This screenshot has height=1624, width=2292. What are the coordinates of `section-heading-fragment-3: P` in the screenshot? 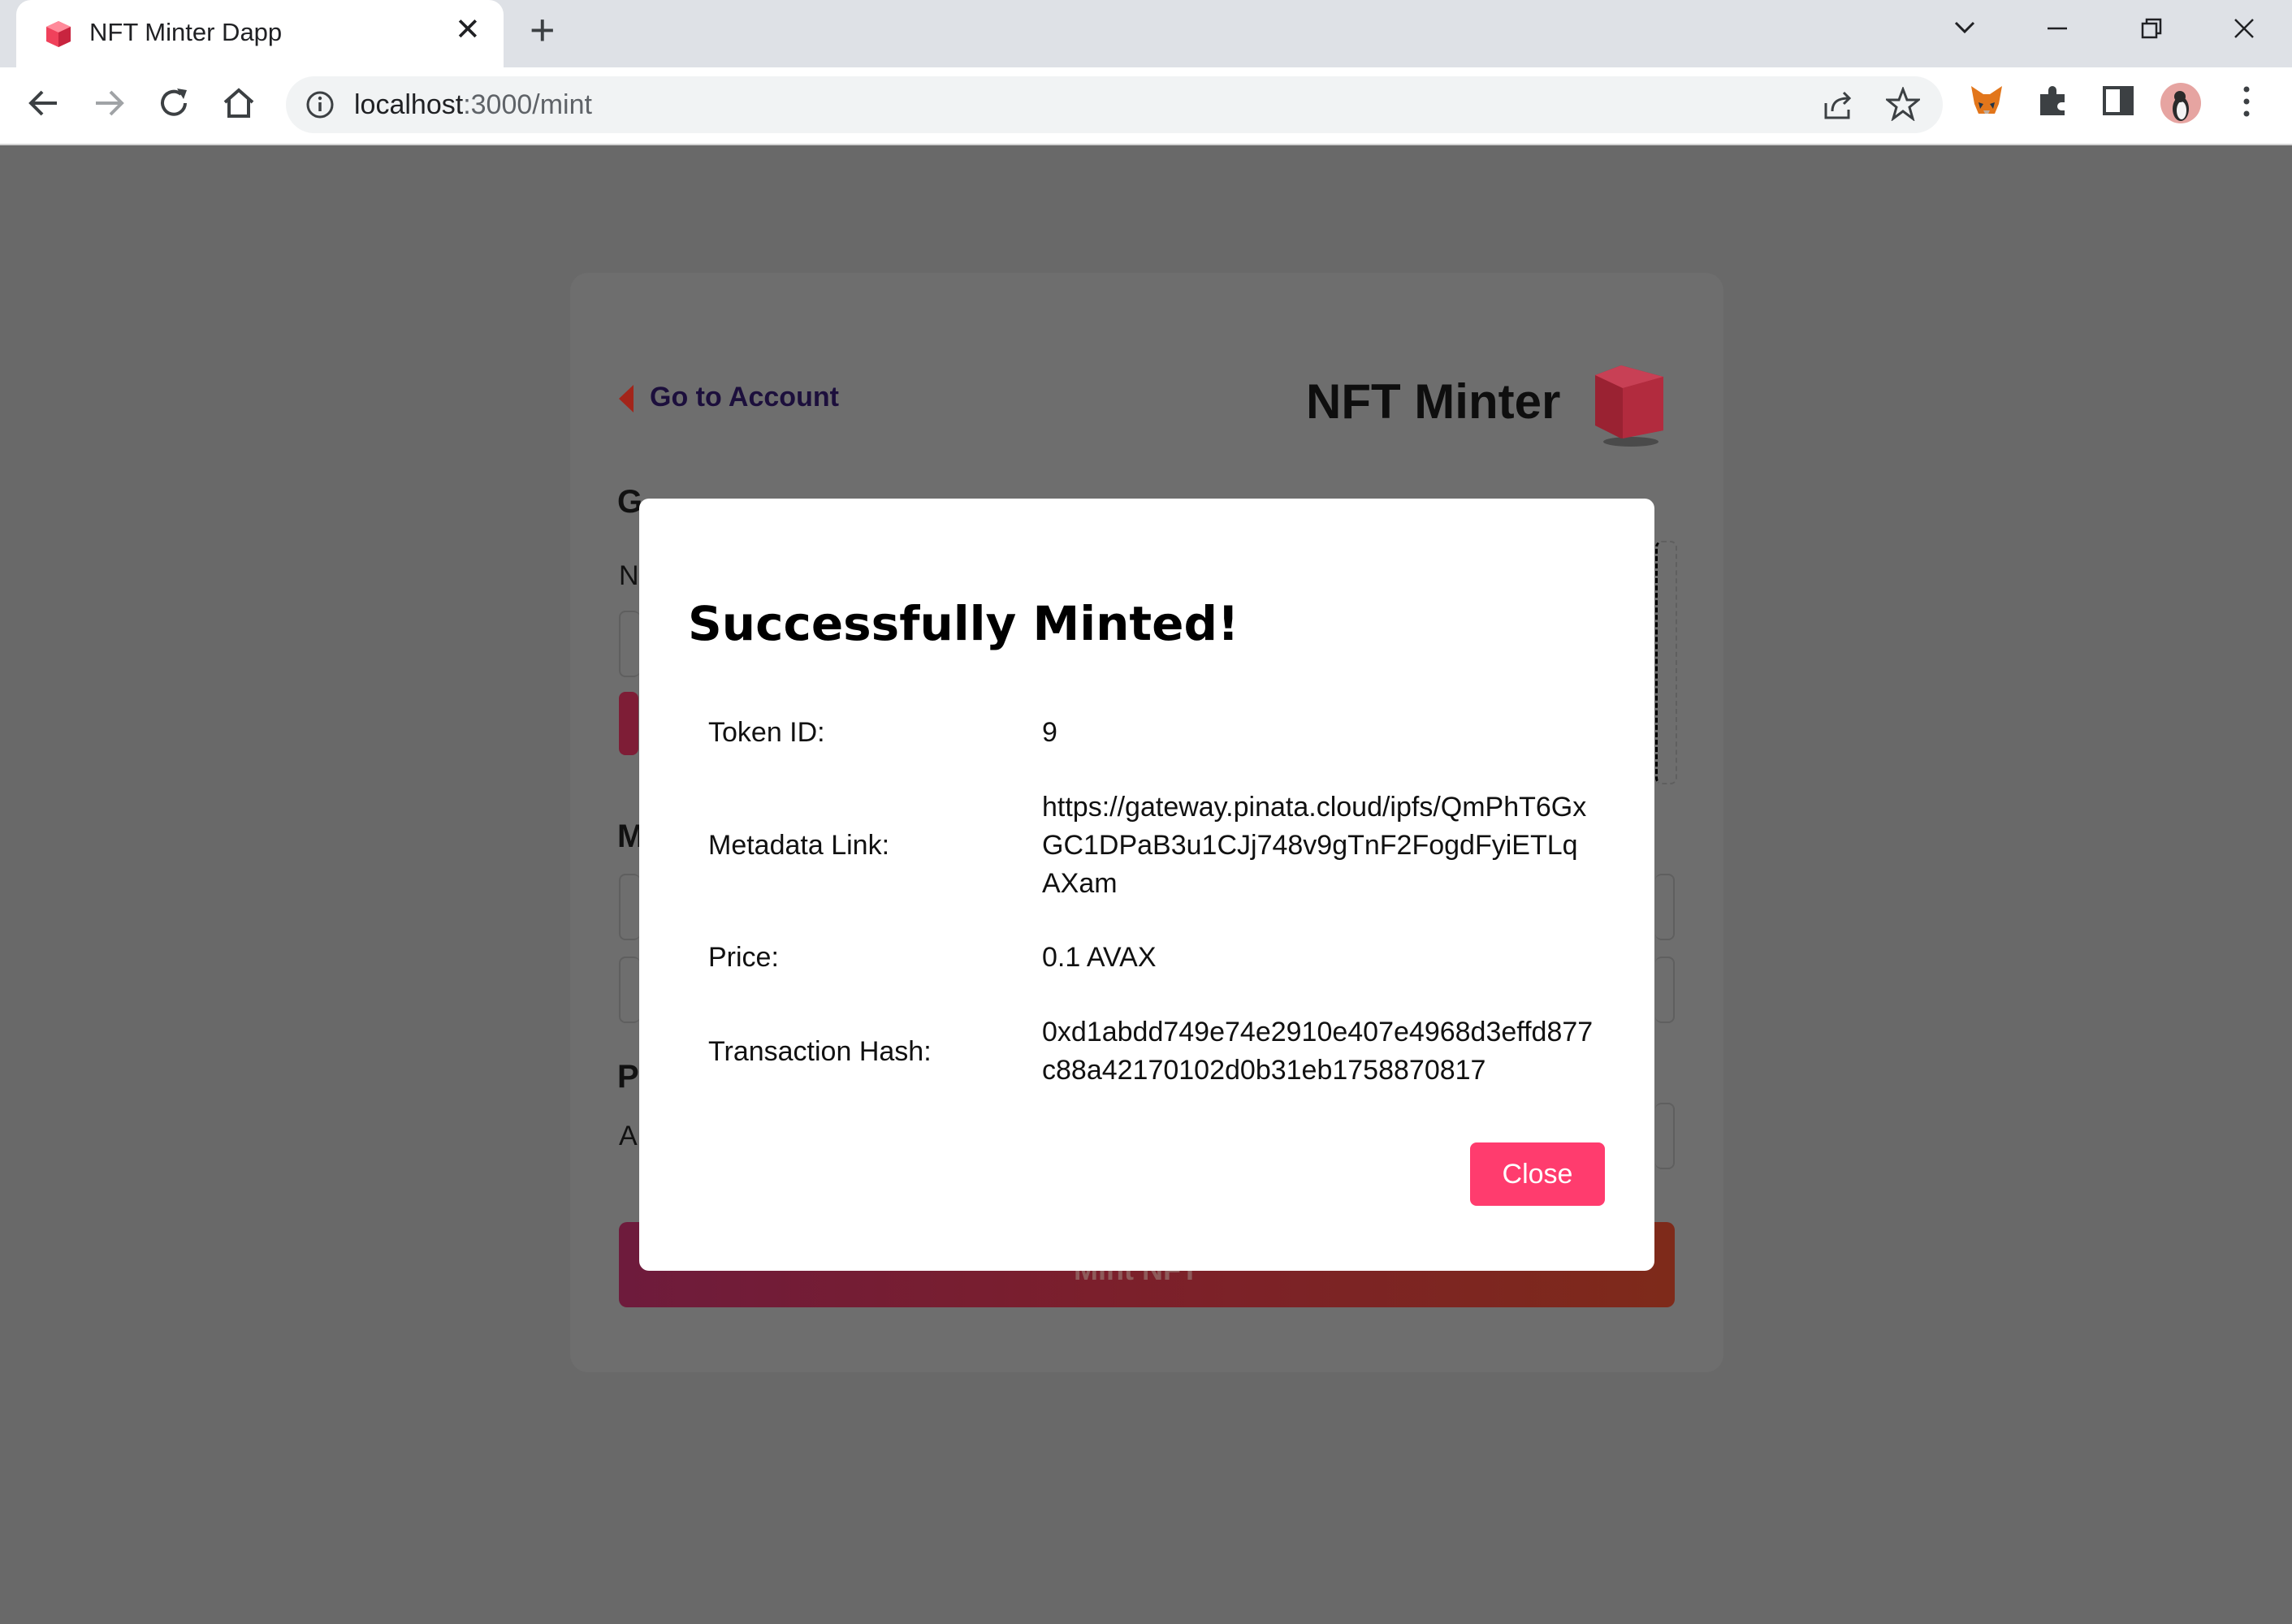 It's located at (628, 1077).